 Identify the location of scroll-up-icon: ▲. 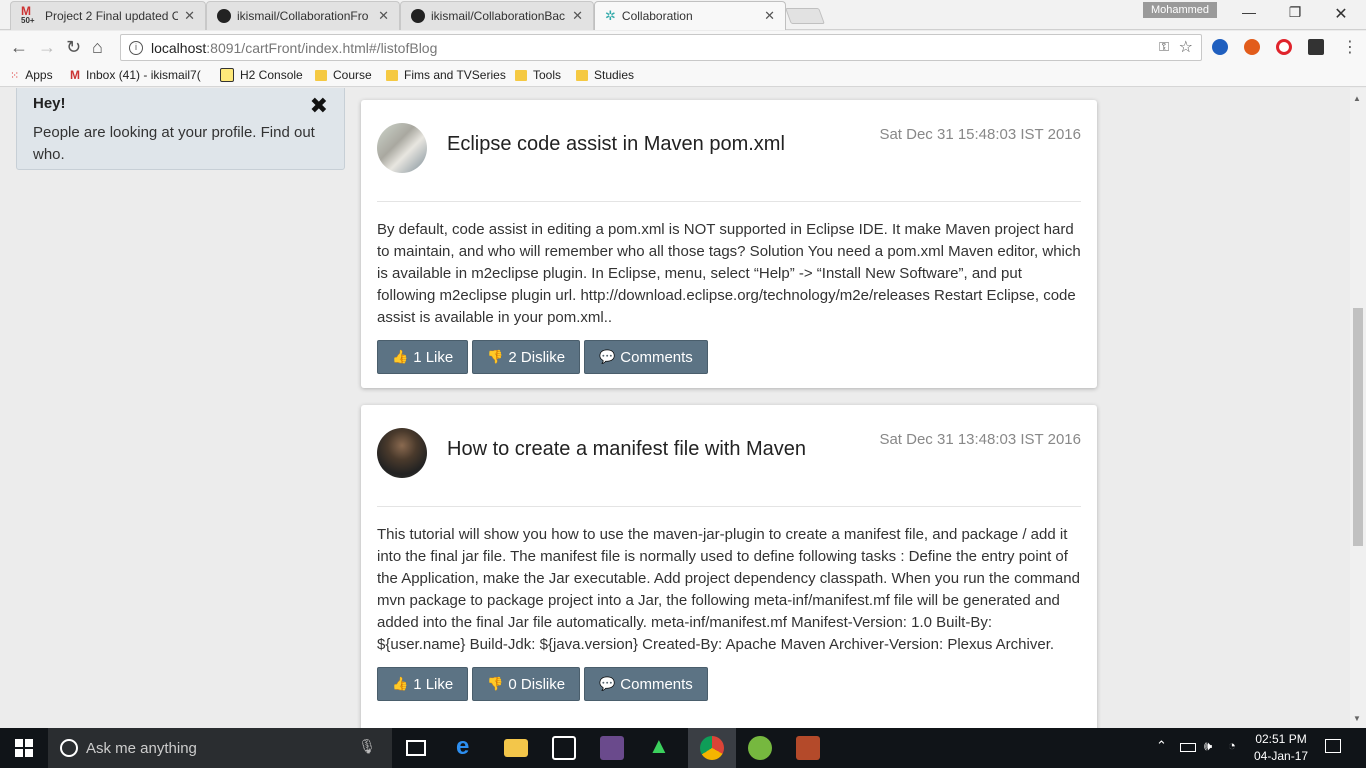
(1357, 98).